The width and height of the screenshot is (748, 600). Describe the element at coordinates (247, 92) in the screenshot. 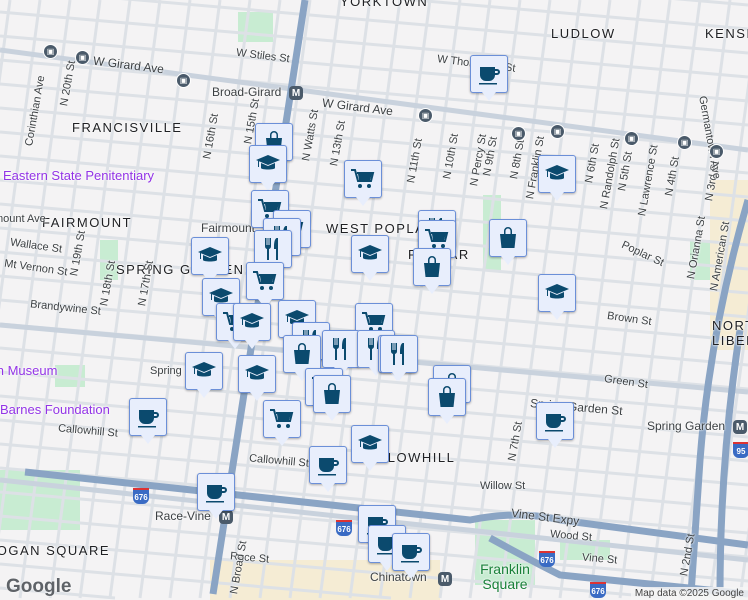

I see `station-label: Broad-Girard` at that location.